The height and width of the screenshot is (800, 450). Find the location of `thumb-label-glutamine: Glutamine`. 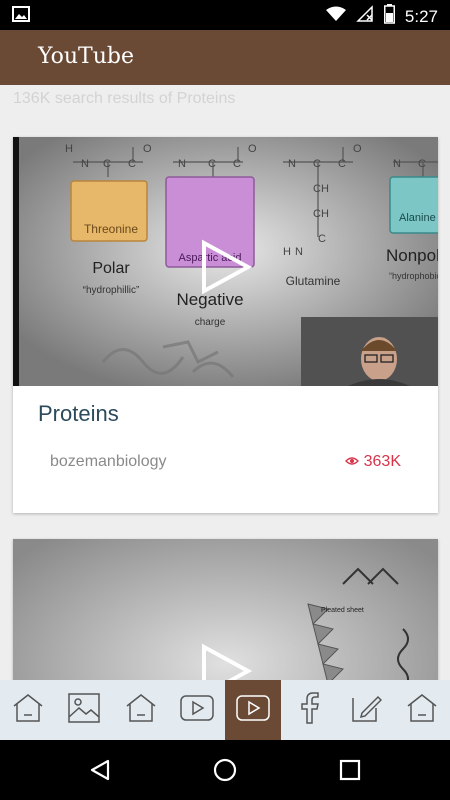

thumb-label-glutamine: Glutamine is located at coordinates (313, 281).